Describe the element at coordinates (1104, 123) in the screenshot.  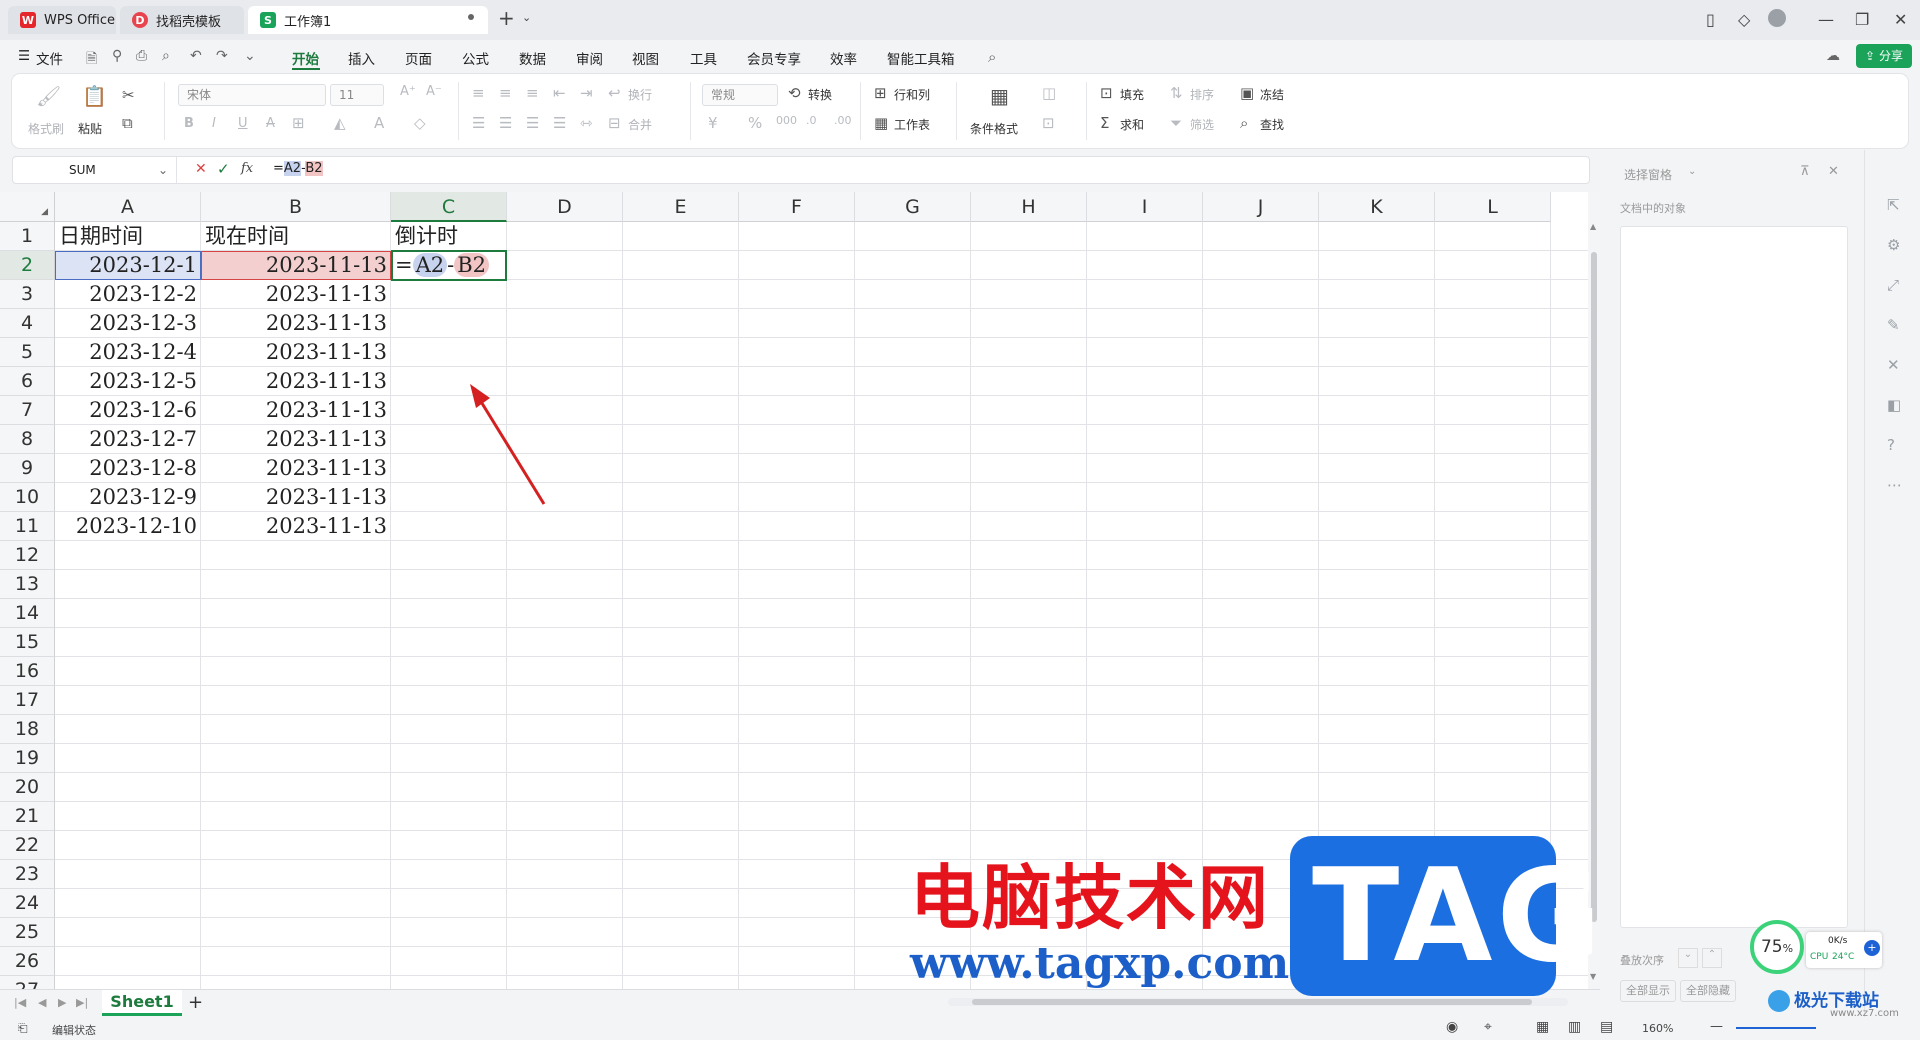
I see `sum-icon: Σ` at that location.